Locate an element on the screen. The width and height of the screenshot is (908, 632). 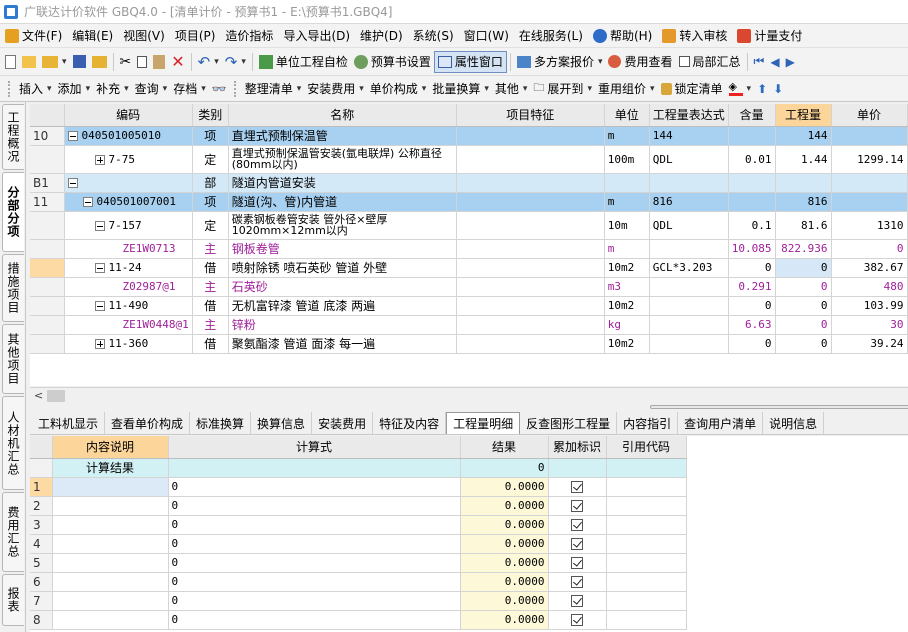
self-check-button: 单位工程自检 is located at coordinates (303, 62).